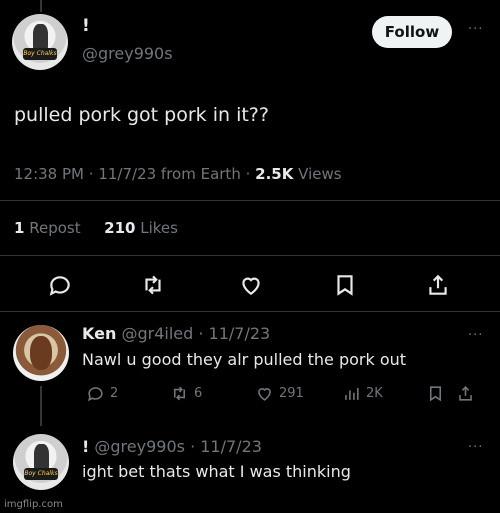 This screenshot has width=500, height=513. Describe the element at coordinates (320, 174) in the screenshot. I see `views-label: Views` at that location.